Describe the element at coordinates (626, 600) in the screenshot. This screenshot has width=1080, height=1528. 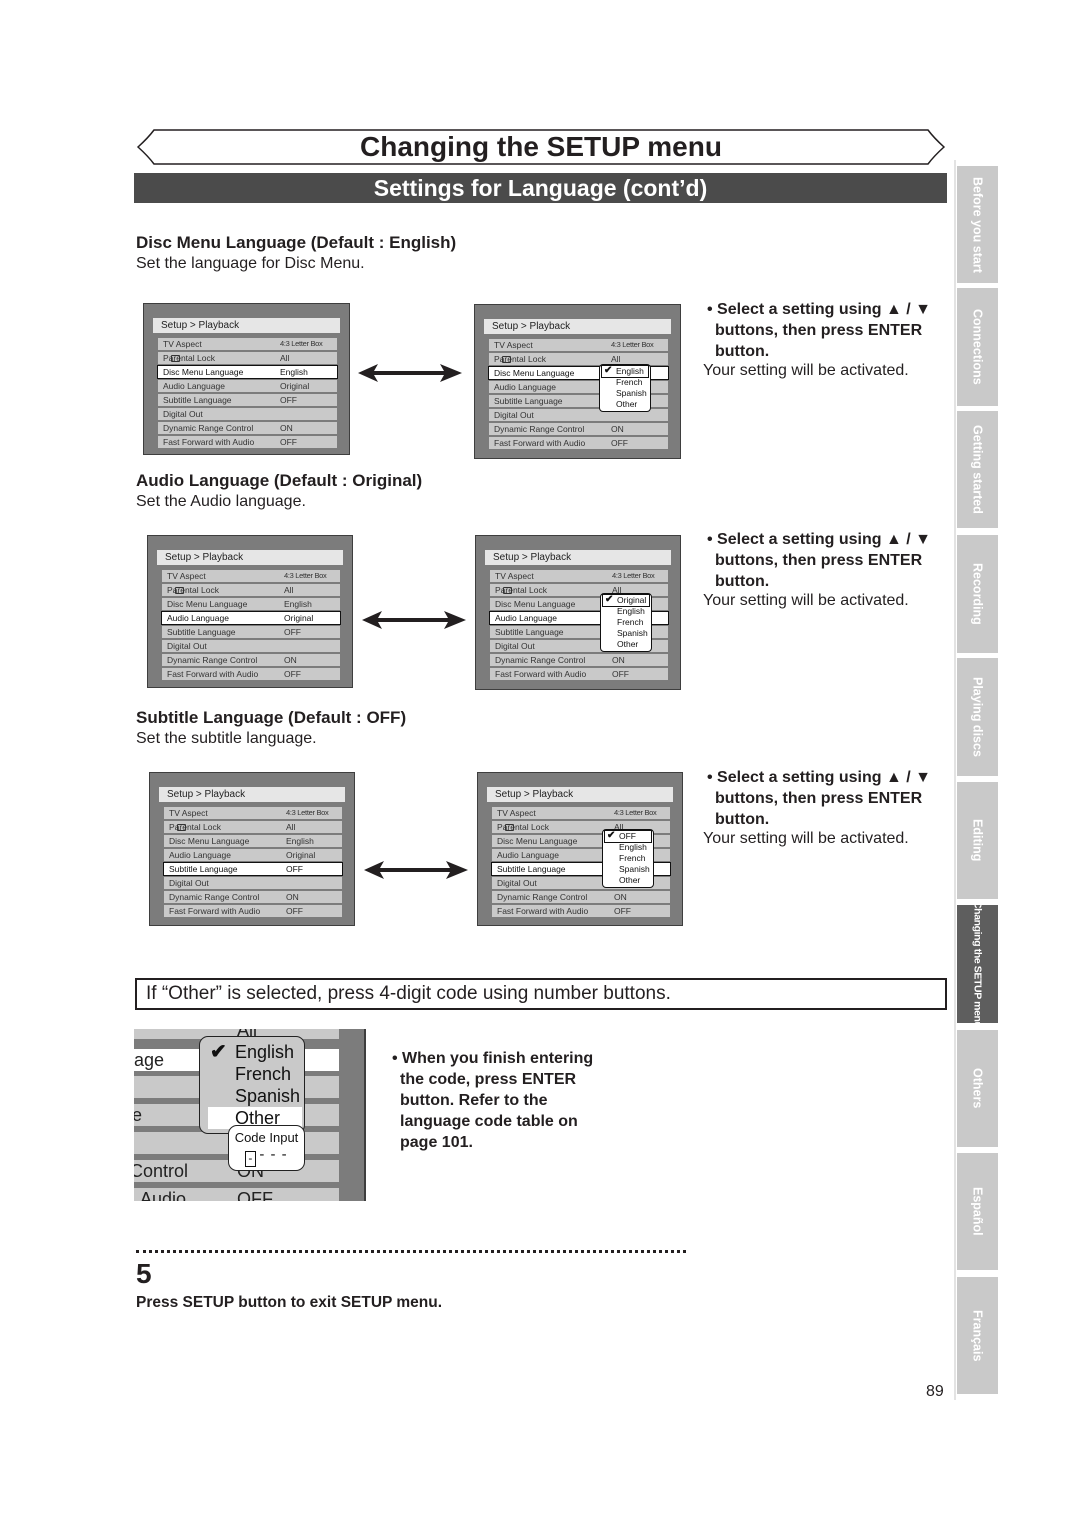
I see `popup-option: Original ✔` at that location.